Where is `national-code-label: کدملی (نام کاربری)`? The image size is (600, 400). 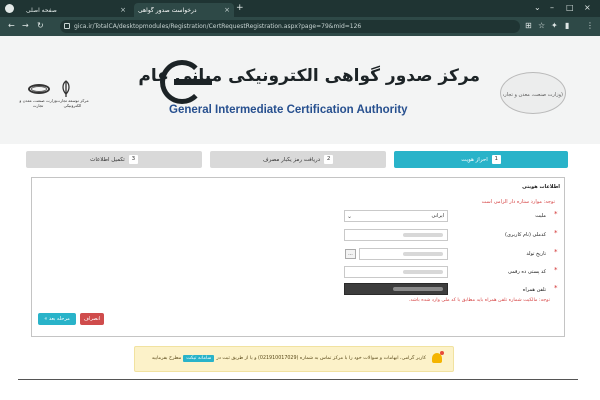
national-code-label: کدملی (نام کاربری) is located at coordinates (525, 235).